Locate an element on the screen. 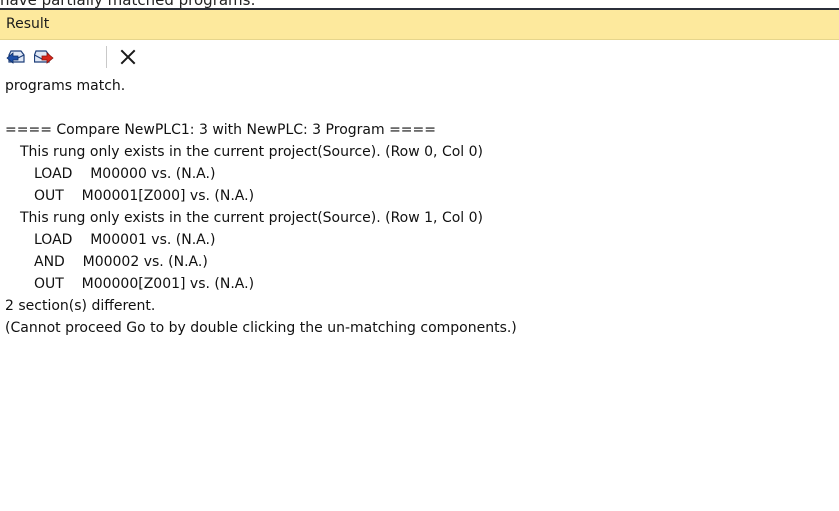 The width and height of the screenshot is (839, 511). result-line: LOAD M00001 vs. (N.A.) is located at coordinates (125, 240).